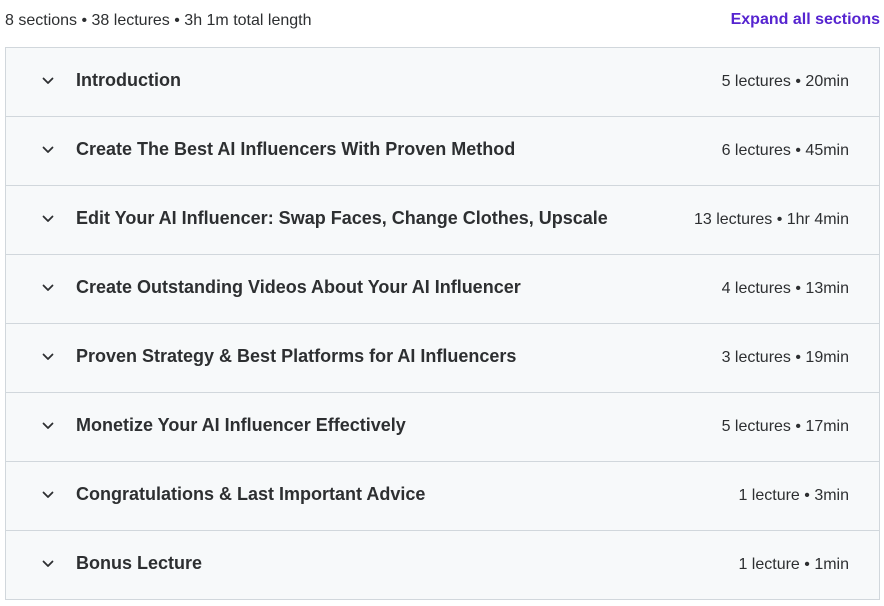 The height and width of the screenshot is (606, 884). What do you see at coordinates (785, 150) in the screenshot?
I see `section-meta: 6 lectures • 45min` at bounding box center [785, 150].